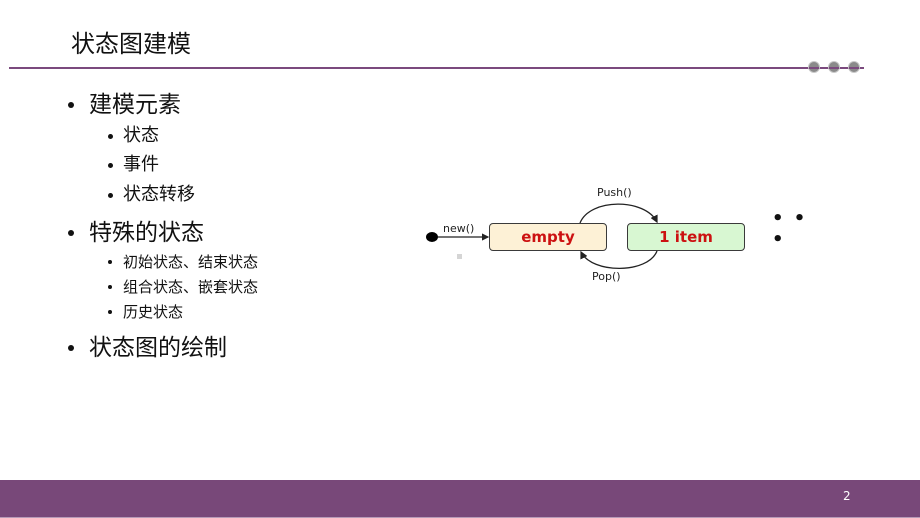 The height and width of the screenshot is (518, 920). I want to click on state-one-item: 1 item, so click(686, 237).